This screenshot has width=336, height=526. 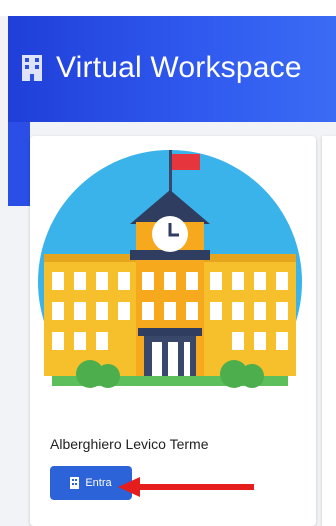 What do you see at coordinates (168, 8) in the screenshot?
I see `window-top-strip` at bounding box center [168, 8].